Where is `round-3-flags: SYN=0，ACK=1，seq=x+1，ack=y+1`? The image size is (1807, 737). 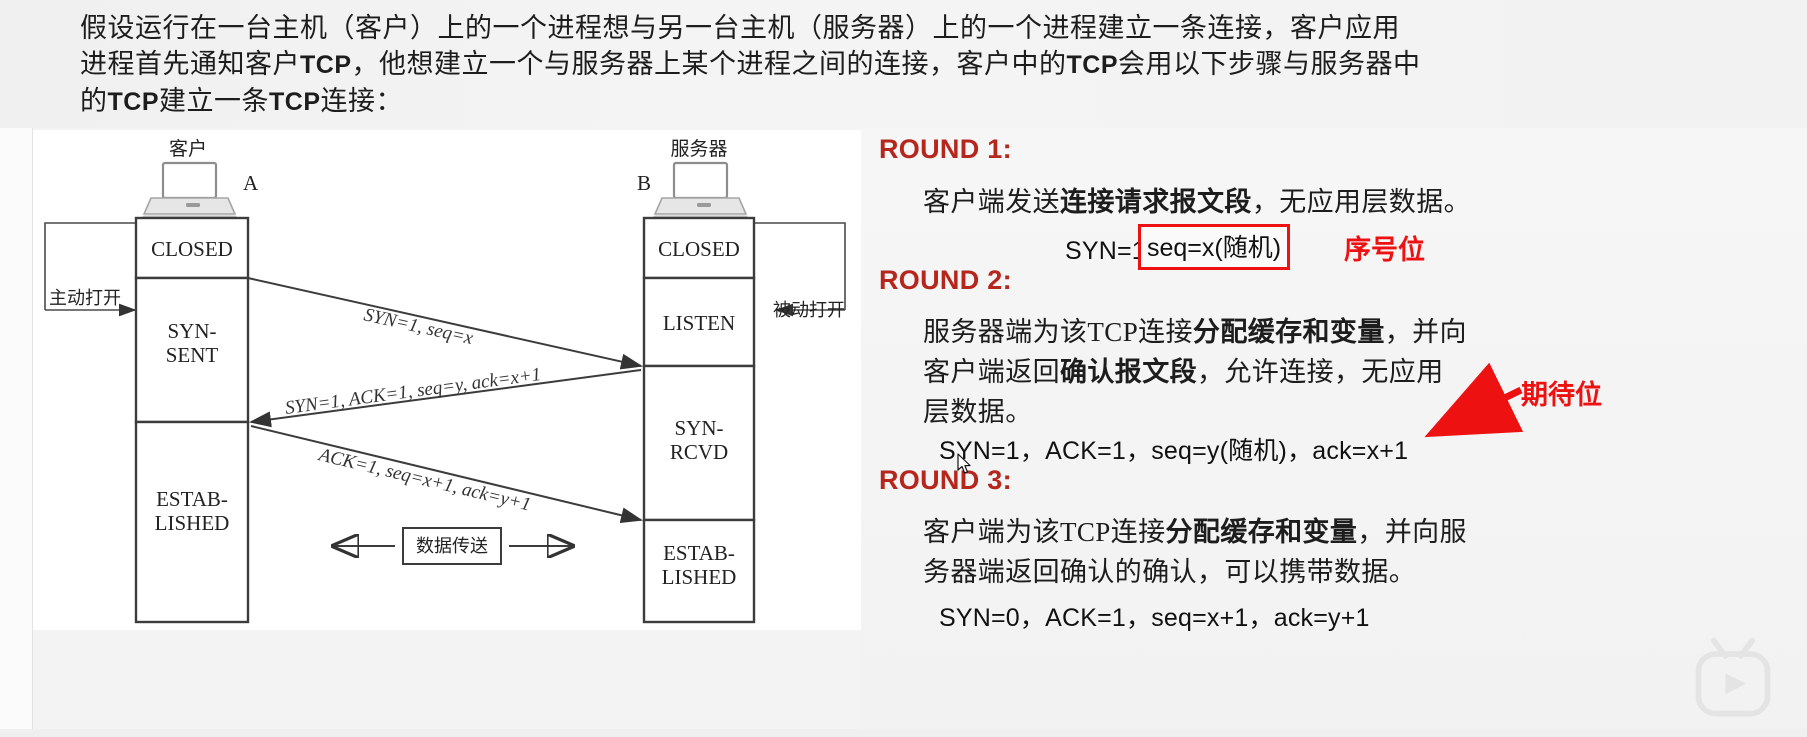
round-3-flags: SYN=0，ACK=1，seq=x+1，ack=y+1 is located at coordinates (1154, 618).